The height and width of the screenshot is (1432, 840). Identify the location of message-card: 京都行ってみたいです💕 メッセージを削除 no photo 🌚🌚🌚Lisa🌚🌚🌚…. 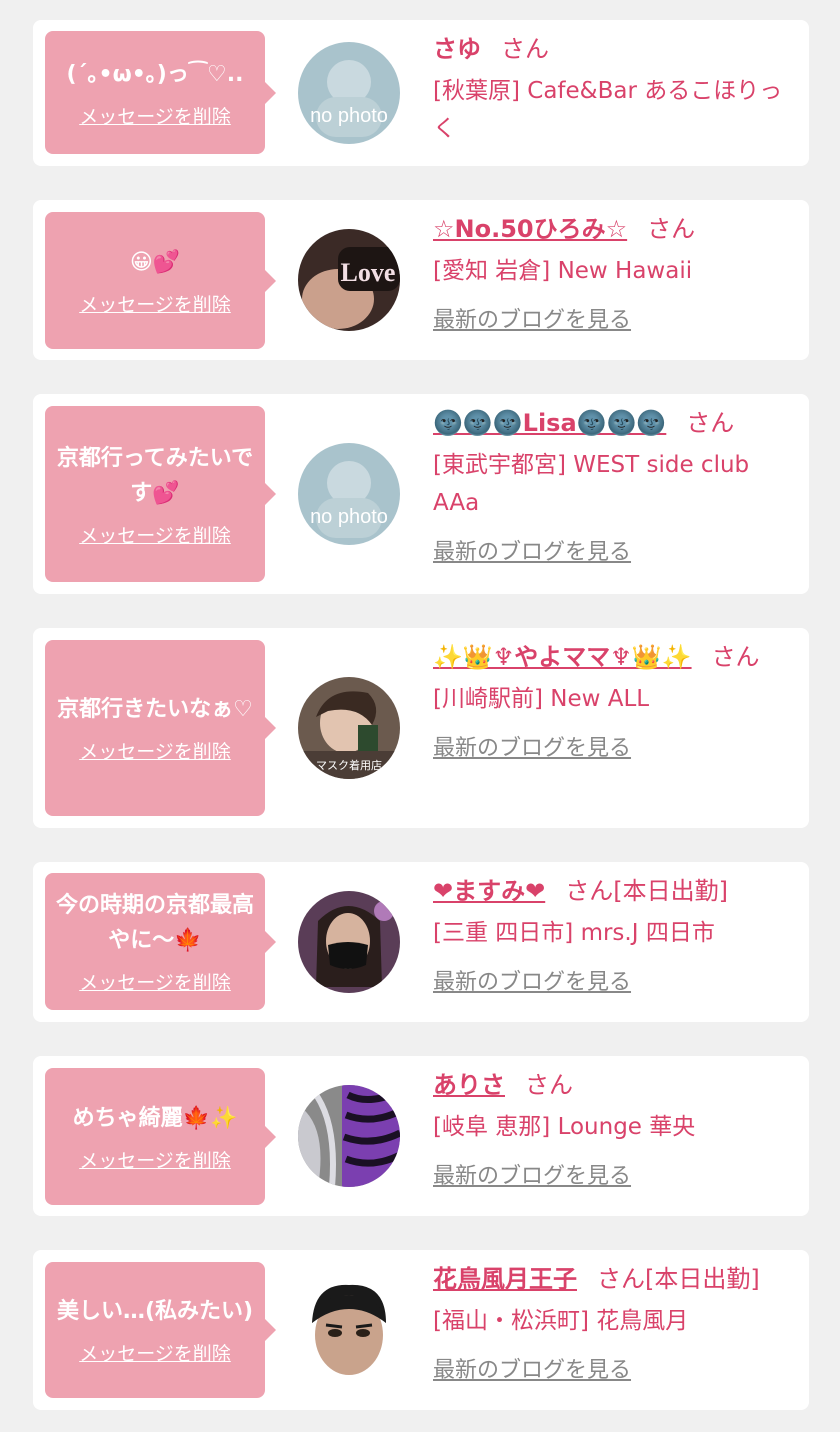
(421, 494).